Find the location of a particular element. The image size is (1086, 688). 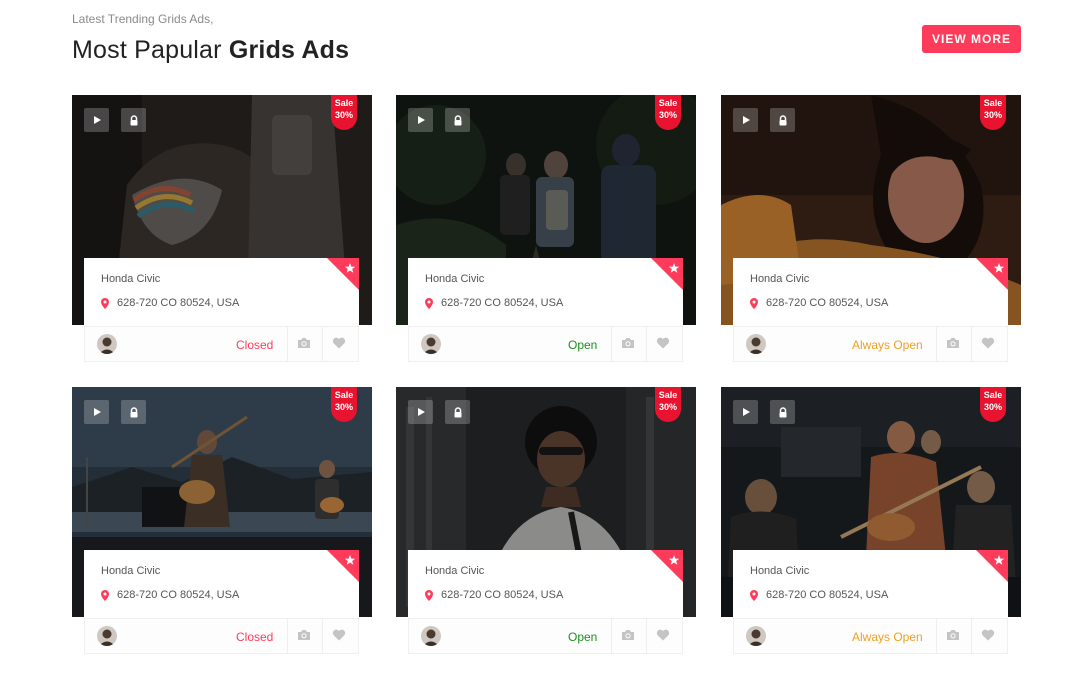

section-eyebrow: Latest Trending Grids Ads, is located at coordinates (143, 19).